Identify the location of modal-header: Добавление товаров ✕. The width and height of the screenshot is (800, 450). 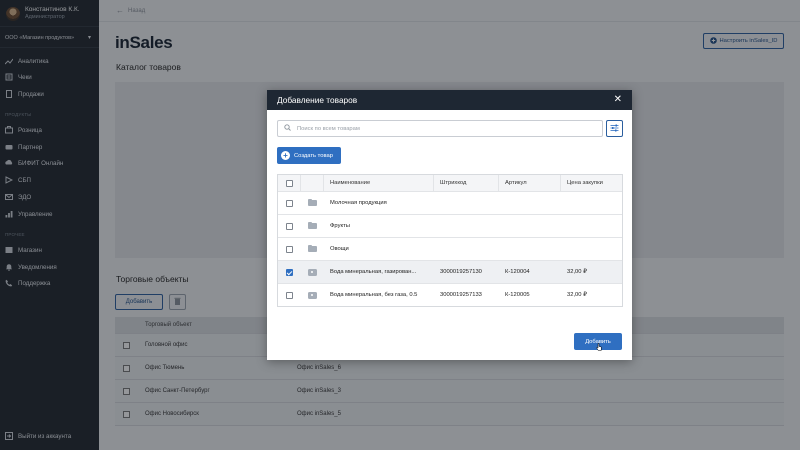
(449, 100).